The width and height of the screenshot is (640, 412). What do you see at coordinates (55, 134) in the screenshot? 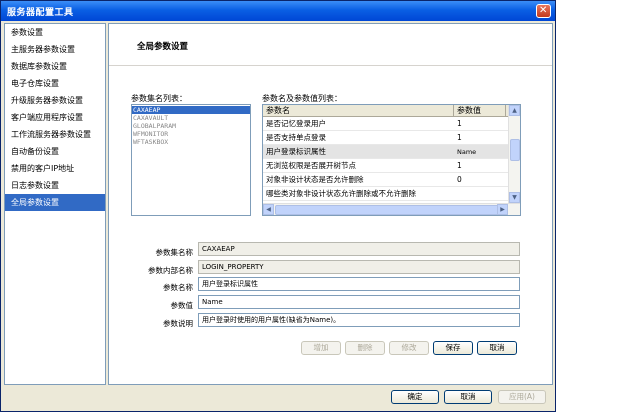
I see `sidebar-item-workflow-server: 工作流服务器参数设置` at bounding box center [55, 134].